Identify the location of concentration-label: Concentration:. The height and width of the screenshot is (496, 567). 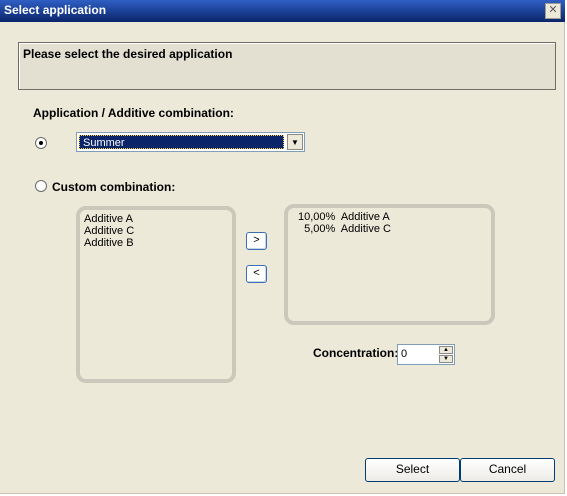
(356, 353).